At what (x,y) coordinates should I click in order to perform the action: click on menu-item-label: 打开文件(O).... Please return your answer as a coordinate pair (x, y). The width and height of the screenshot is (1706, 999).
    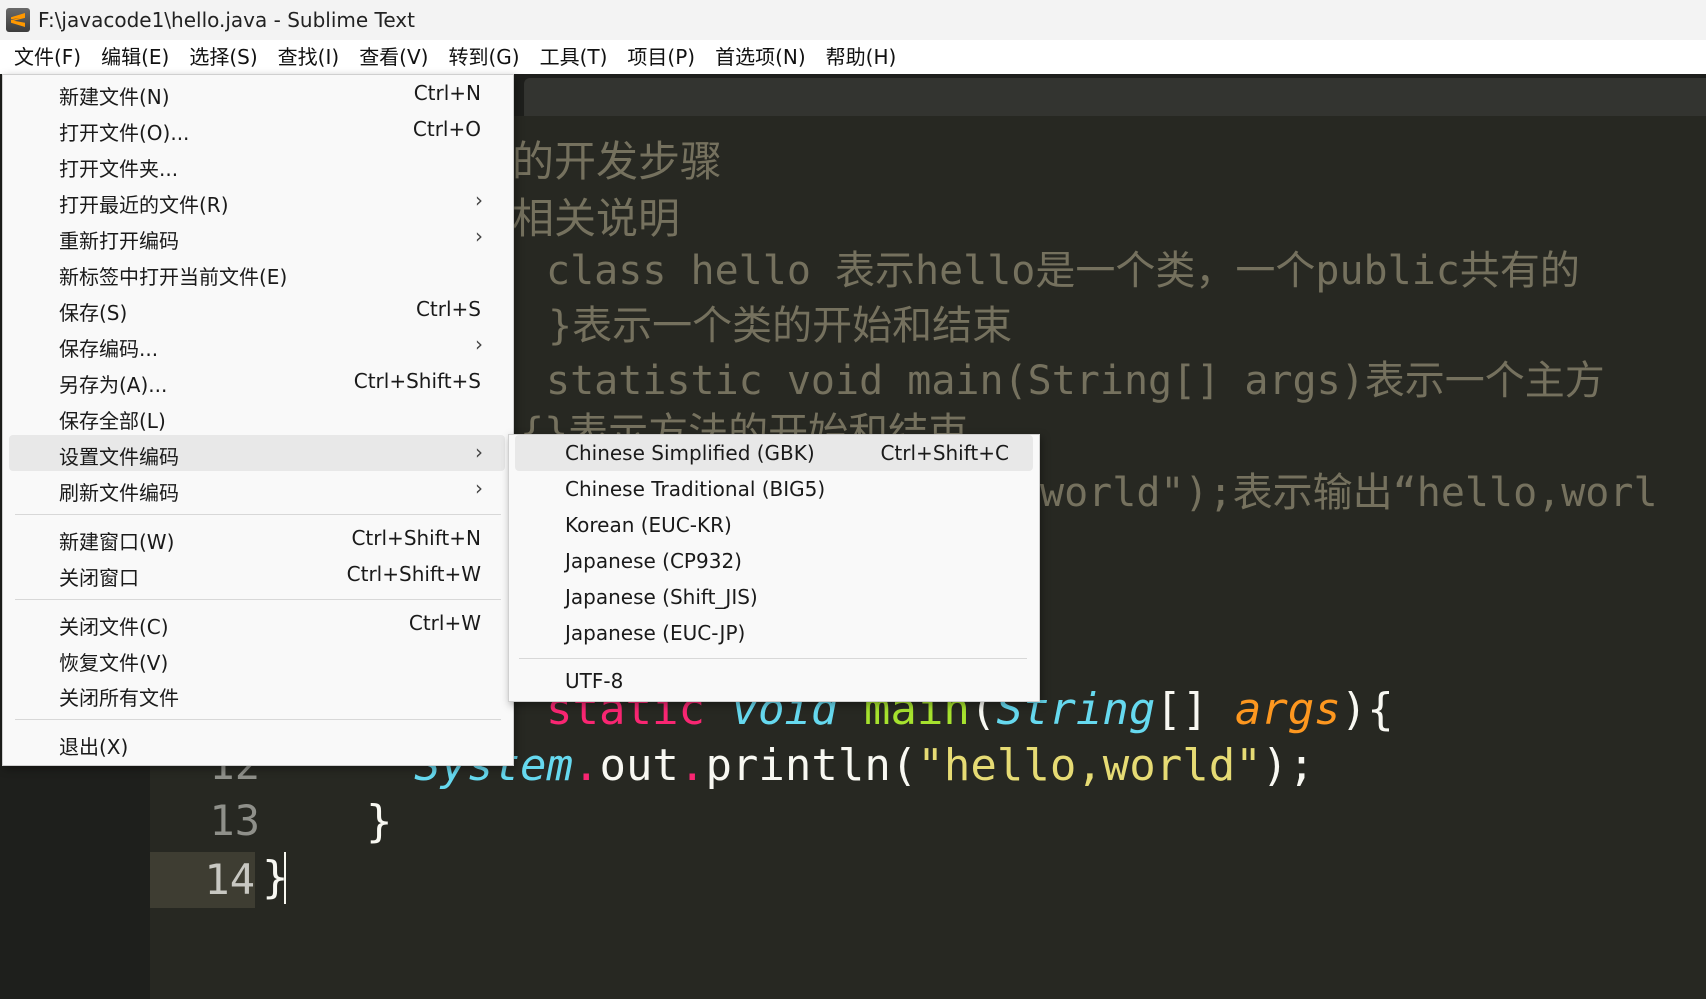
    Looking at the image, I should click on (124, 133).